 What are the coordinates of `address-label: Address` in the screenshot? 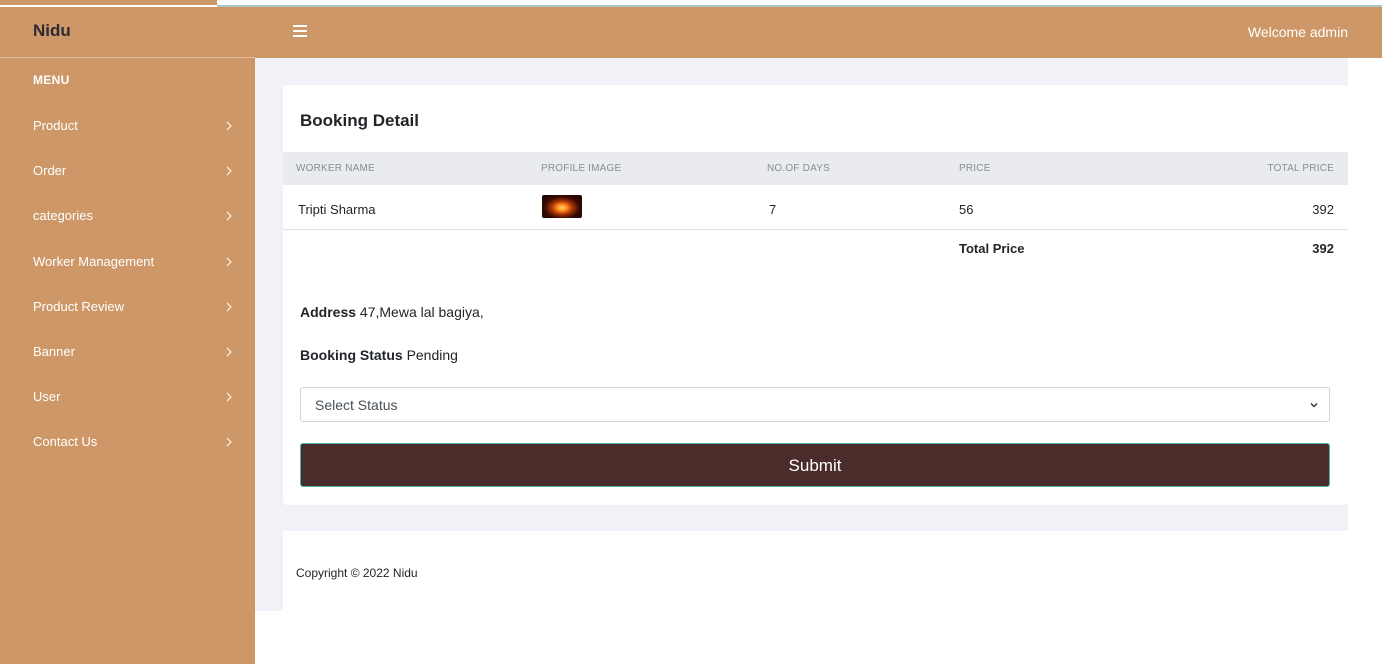 It's located at (328, 312).